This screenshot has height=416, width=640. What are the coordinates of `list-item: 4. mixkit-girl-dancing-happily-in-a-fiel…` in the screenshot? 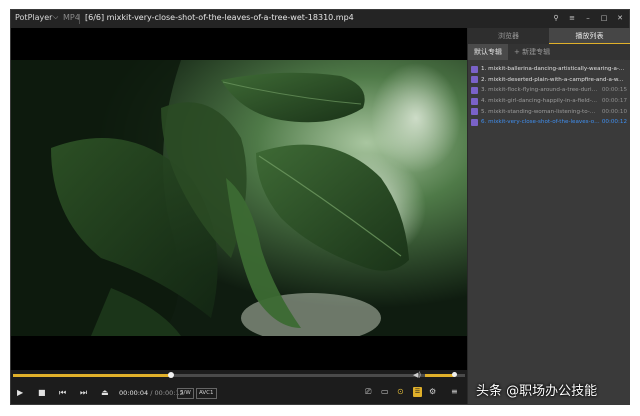 It's located at (549, 101).